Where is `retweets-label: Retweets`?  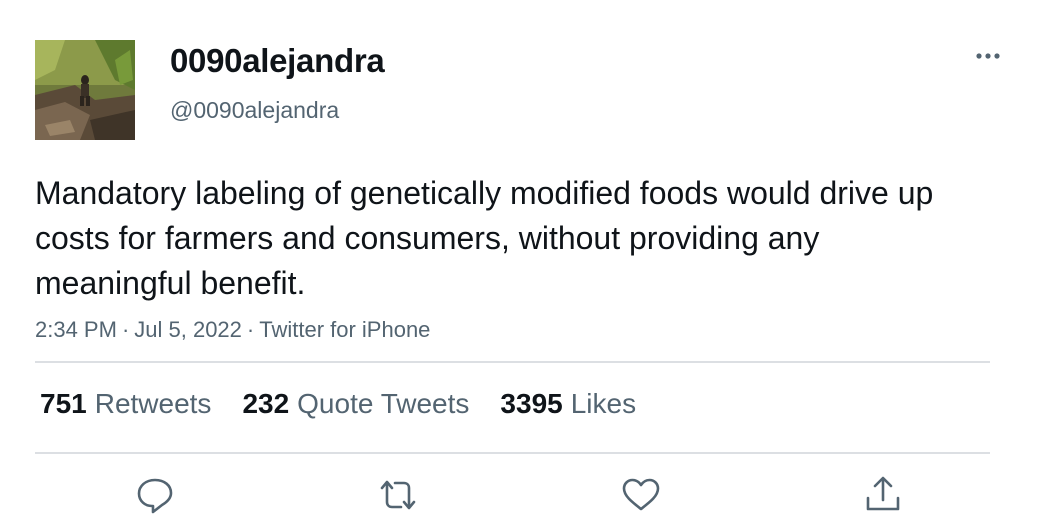 retweets-label: Retweets is located at coordinates (153, 403).